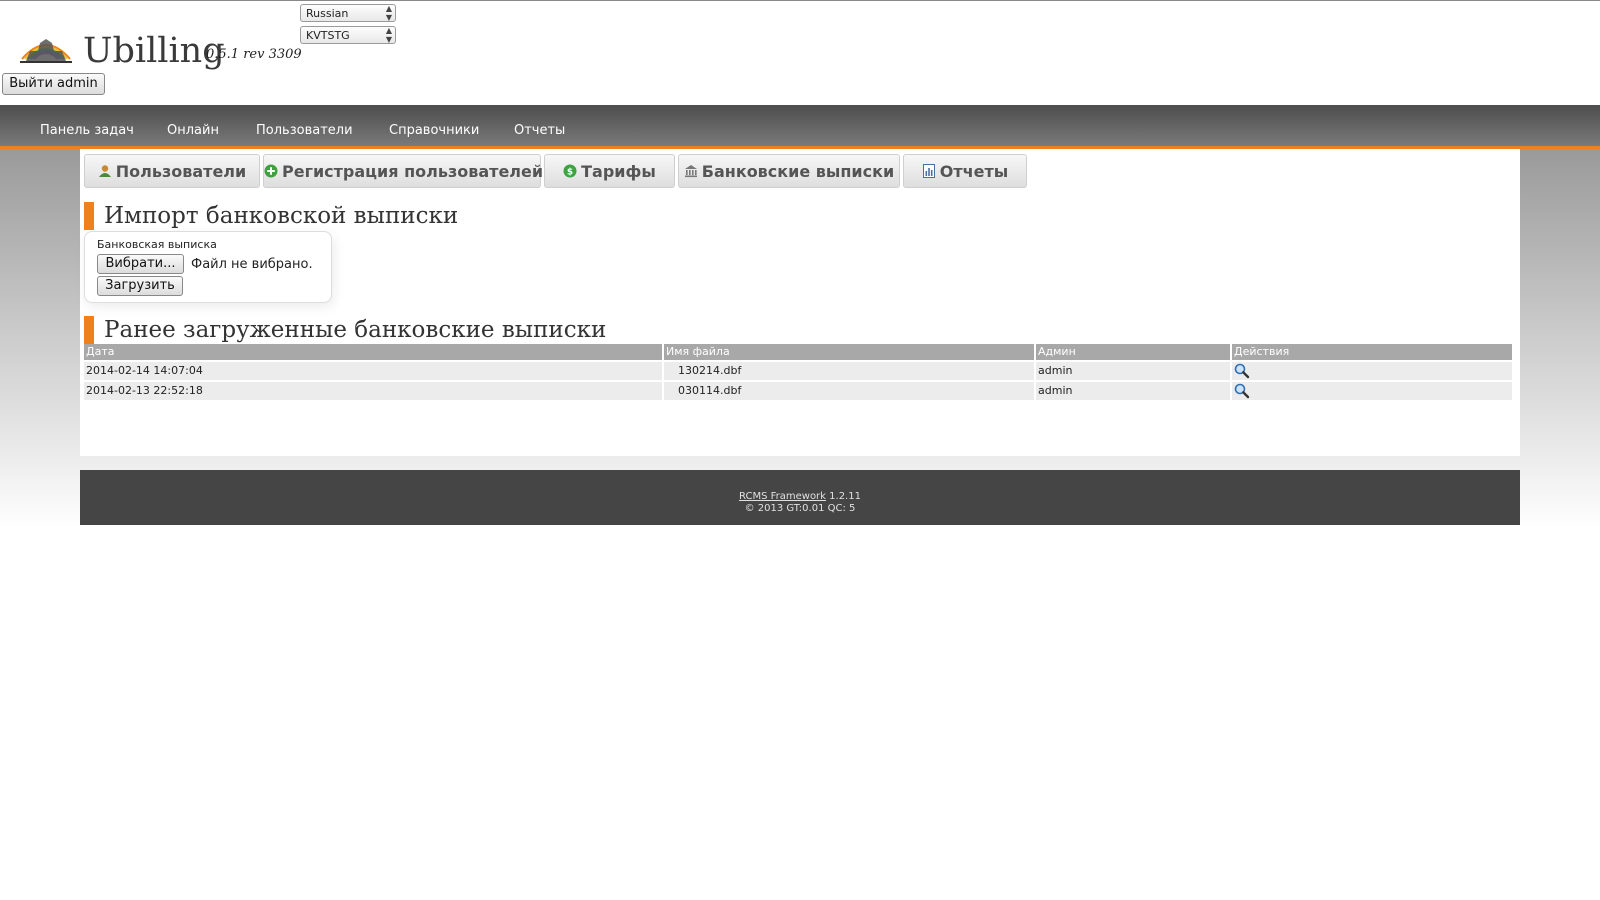 This screenshot has height=900, width=1600. What do you see at coordinates (1372, 352) in the screenshot?
I see `column-header-actions: Действия` at bounding box center [1372, 352].